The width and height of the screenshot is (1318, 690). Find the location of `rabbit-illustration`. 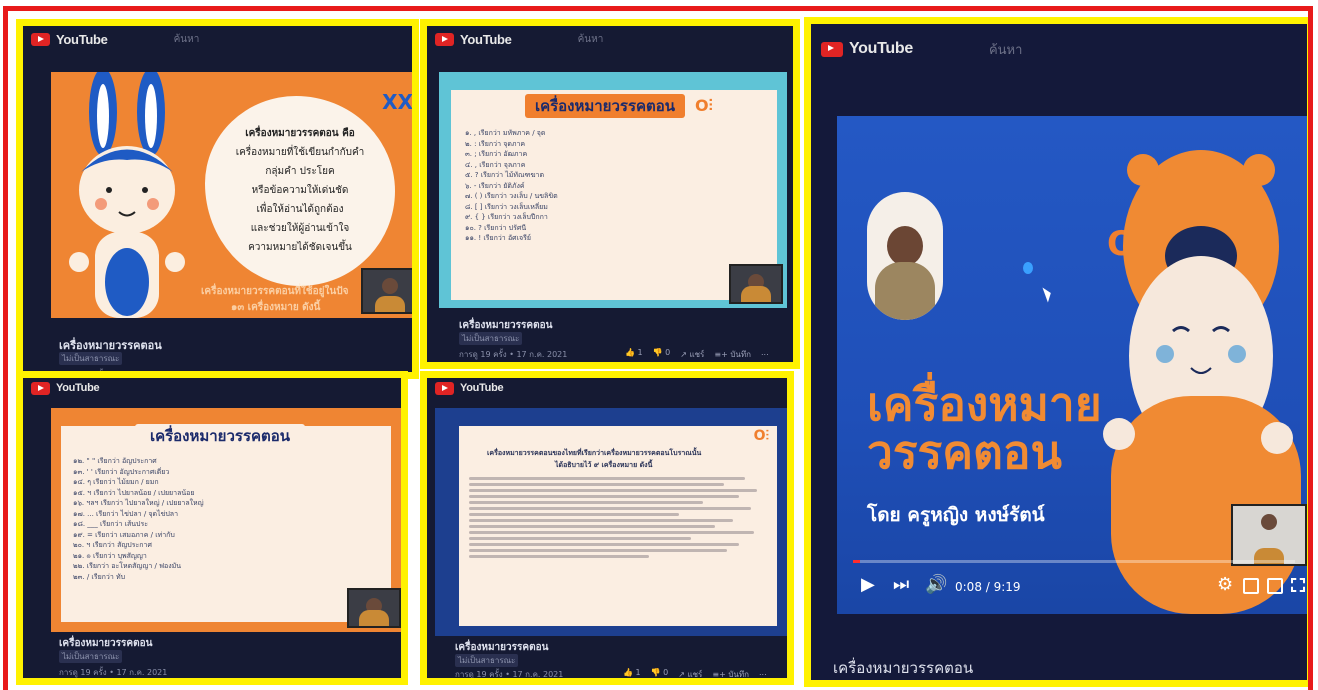

rabbit-illustration is located at coordinates (127, 195).